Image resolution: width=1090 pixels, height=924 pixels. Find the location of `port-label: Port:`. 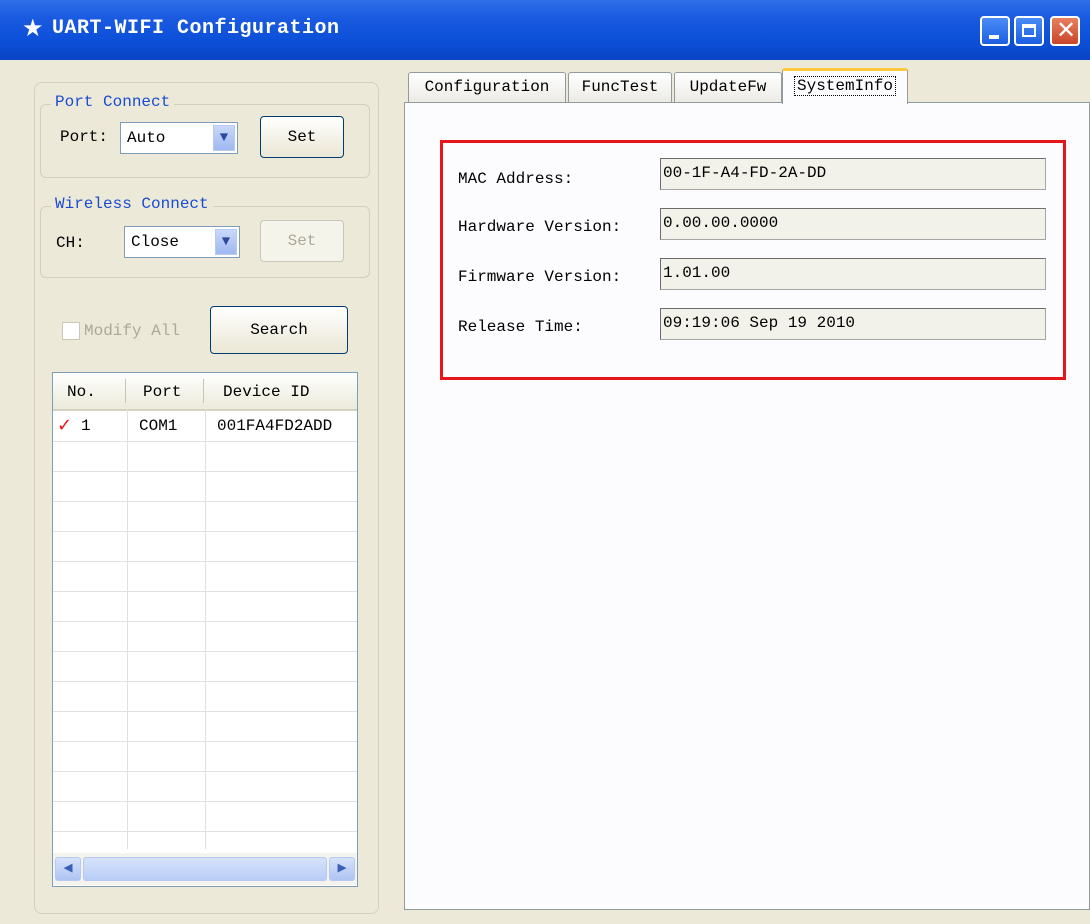

port-label: Port: is located at coordinates (84, 137).